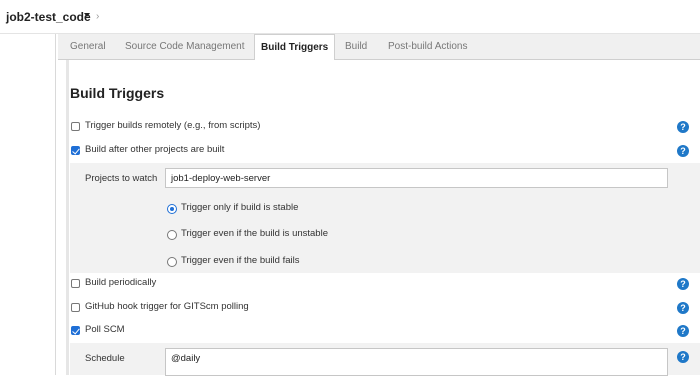  Describe the element at coordinates (172, 235) in the screenshot. I see `trigger-unstable-radio` at that location.